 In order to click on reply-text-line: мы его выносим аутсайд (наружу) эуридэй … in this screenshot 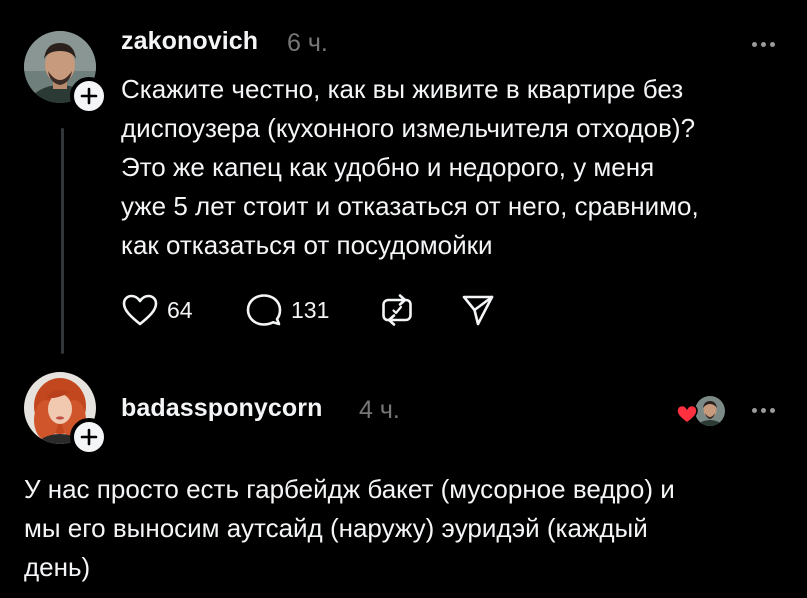, I will do `click(336, 528)`.